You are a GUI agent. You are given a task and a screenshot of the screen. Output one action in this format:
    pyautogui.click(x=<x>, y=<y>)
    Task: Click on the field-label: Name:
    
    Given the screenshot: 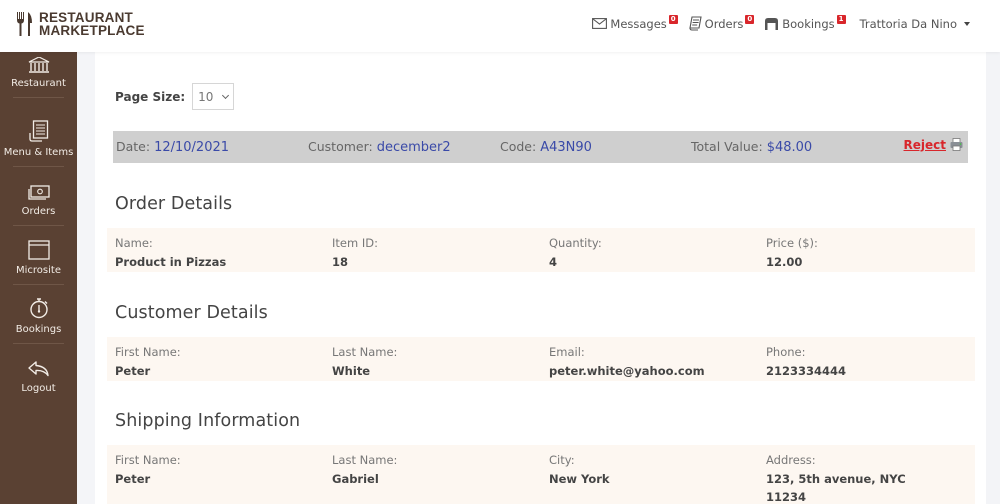 What is the action you would take?
    pyautogui.click(x=134, y=243)
    